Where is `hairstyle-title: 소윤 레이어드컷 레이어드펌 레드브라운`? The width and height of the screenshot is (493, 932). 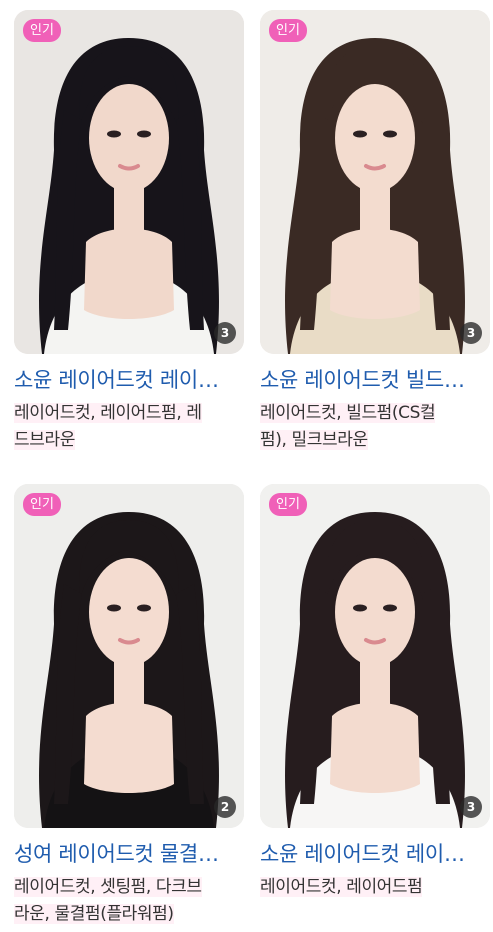 hairstyle-title: 소윤 레이어드컷 레이어드펌 레드브라운 is located at coordinates (125, 380).